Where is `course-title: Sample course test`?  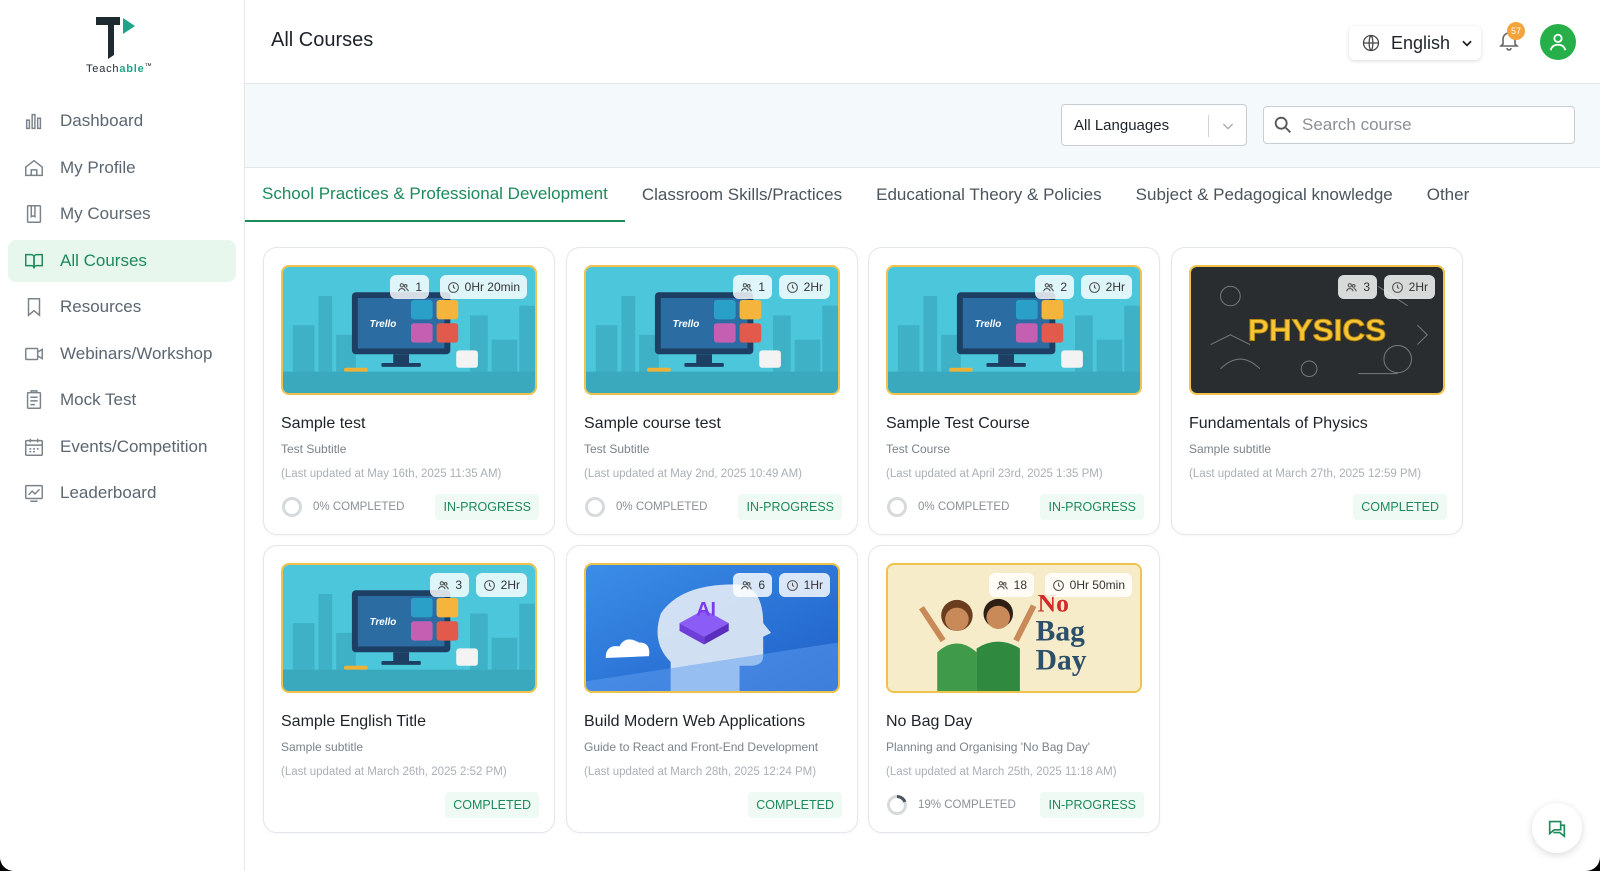 course-title: Sample course test is located at coordinates (652, 424).